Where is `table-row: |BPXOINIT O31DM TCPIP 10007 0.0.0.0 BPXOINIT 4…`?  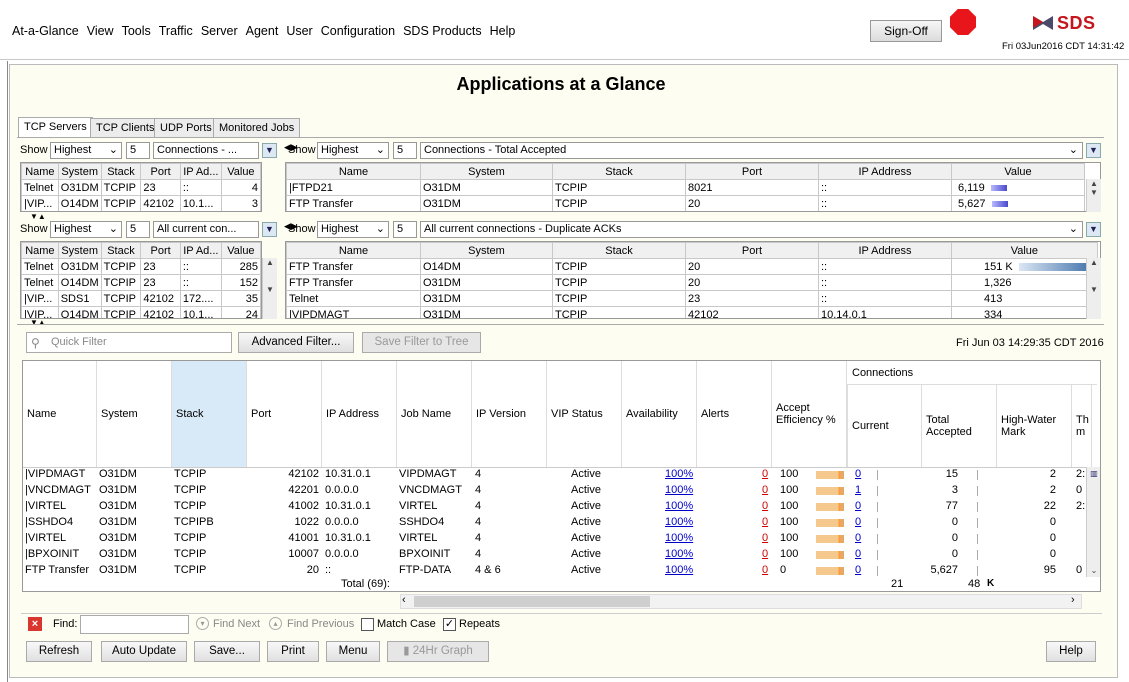 table-row: |BPXOINIT O31DM TCPIP 10007 0.0.0.0 BPXOINIT 4… is located at coordinates (553, 555).